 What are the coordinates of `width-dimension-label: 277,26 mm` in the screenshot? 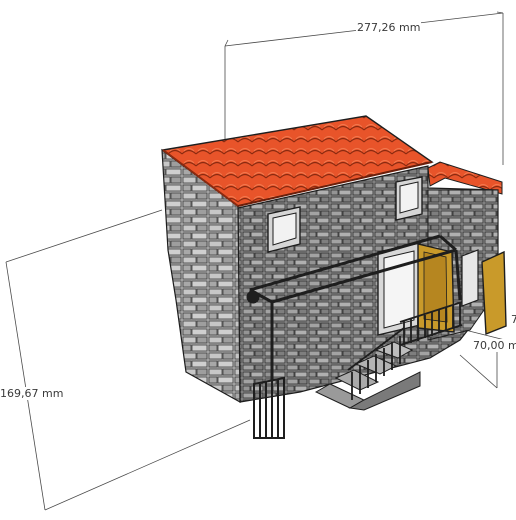 It's located at (389, 27).